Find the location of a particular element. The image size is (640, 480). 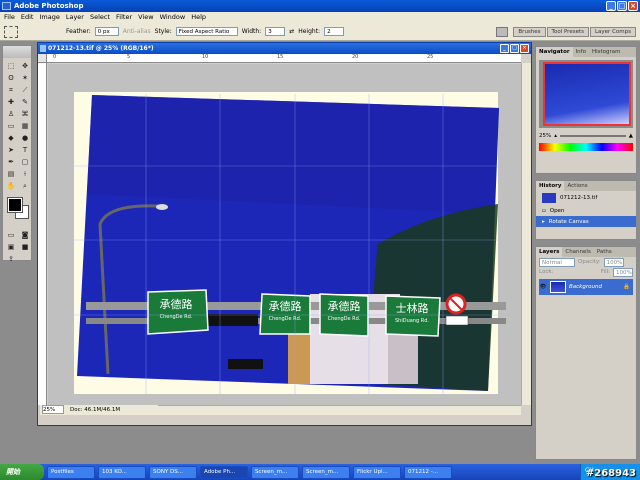

menu-window: Window is located at coordinates (173, 17).